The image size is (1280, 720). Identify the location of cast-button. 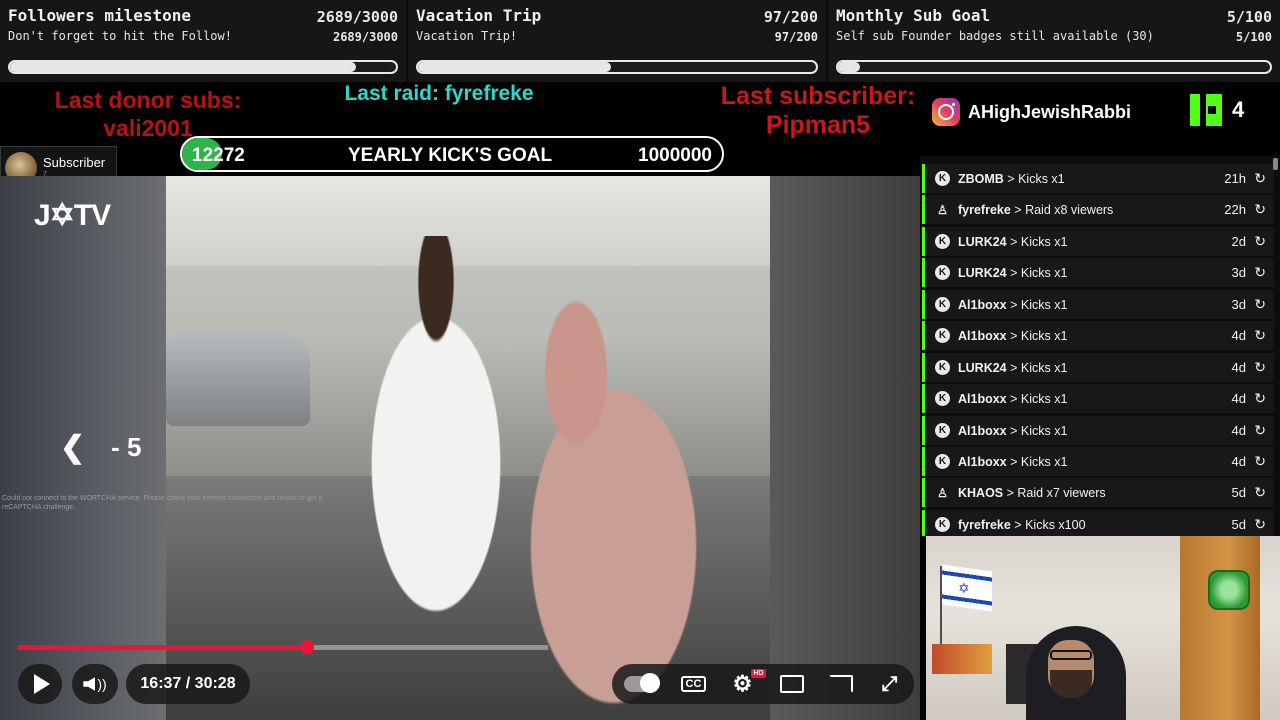
(841, 684).